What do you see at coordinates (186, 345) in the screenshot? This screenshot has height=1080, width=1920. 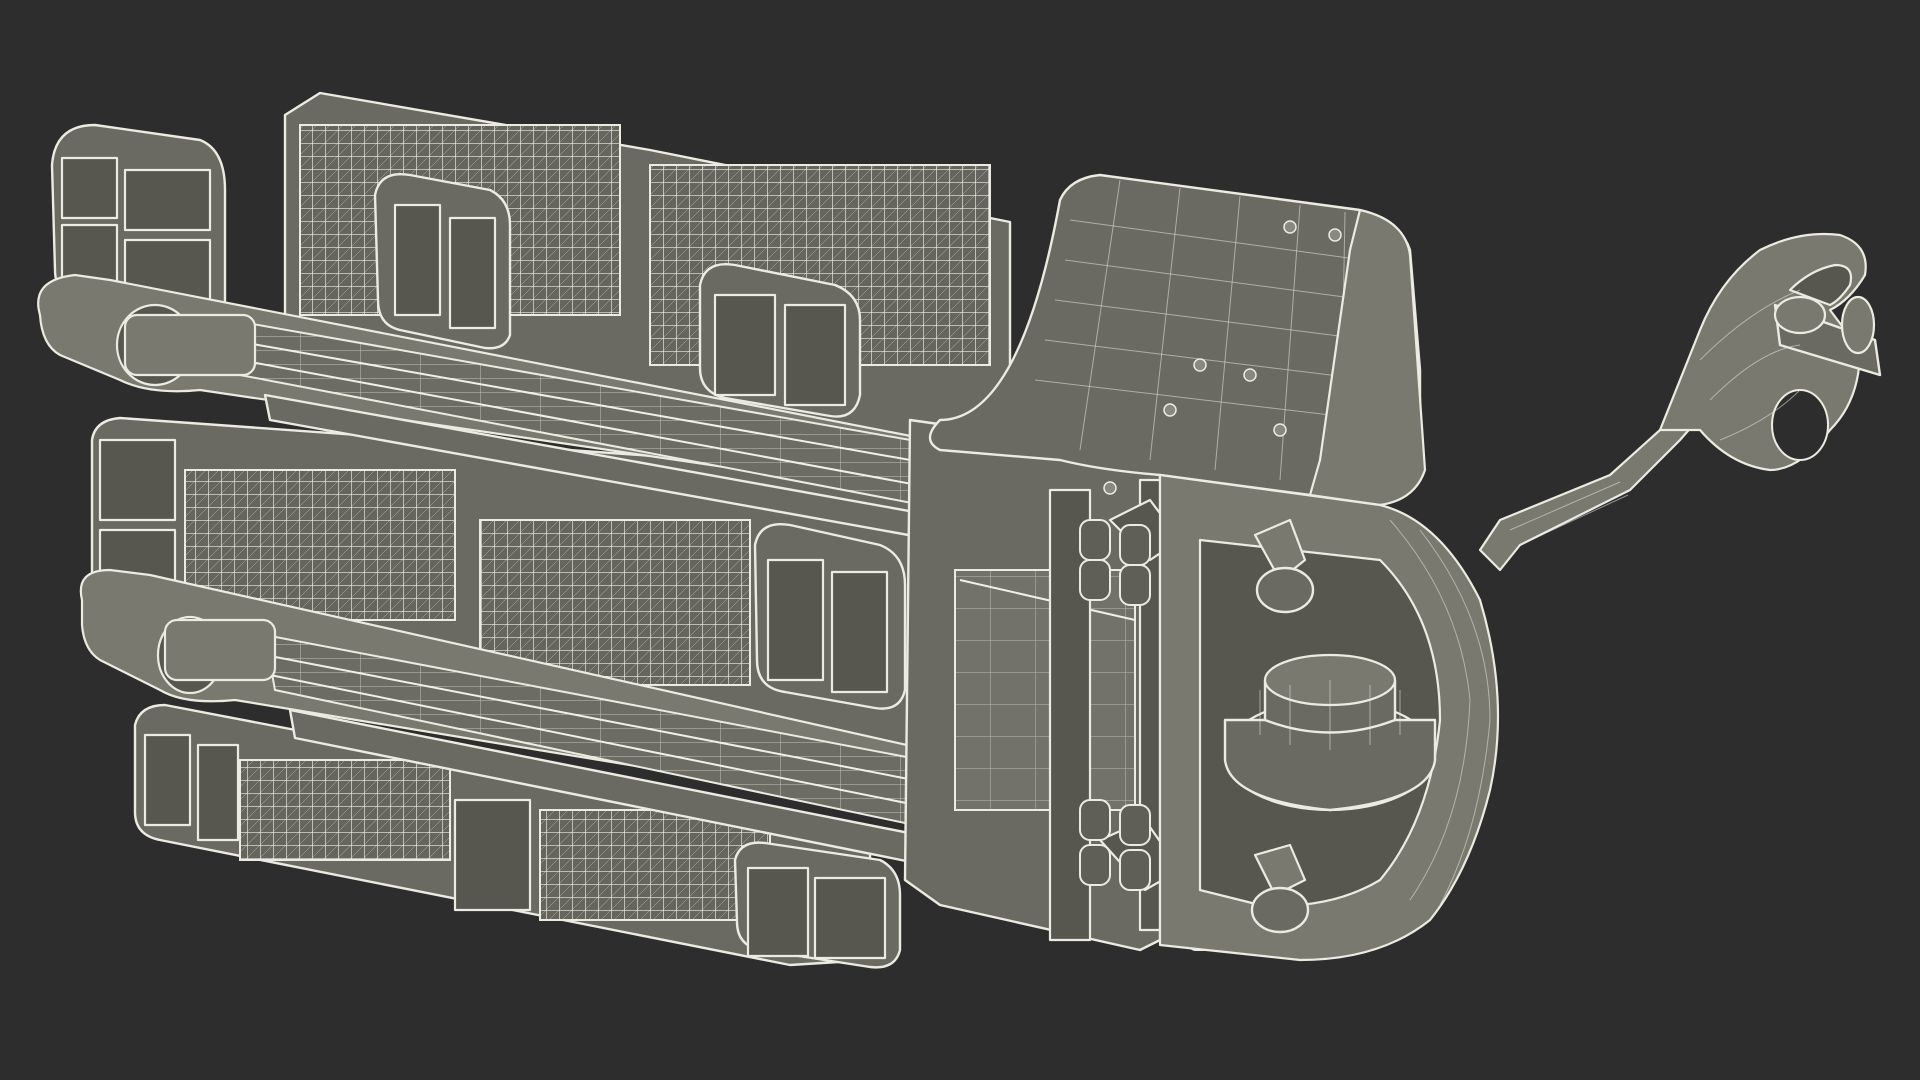 I see `fork-upper-load-roller` at bounding box center [186, 345].